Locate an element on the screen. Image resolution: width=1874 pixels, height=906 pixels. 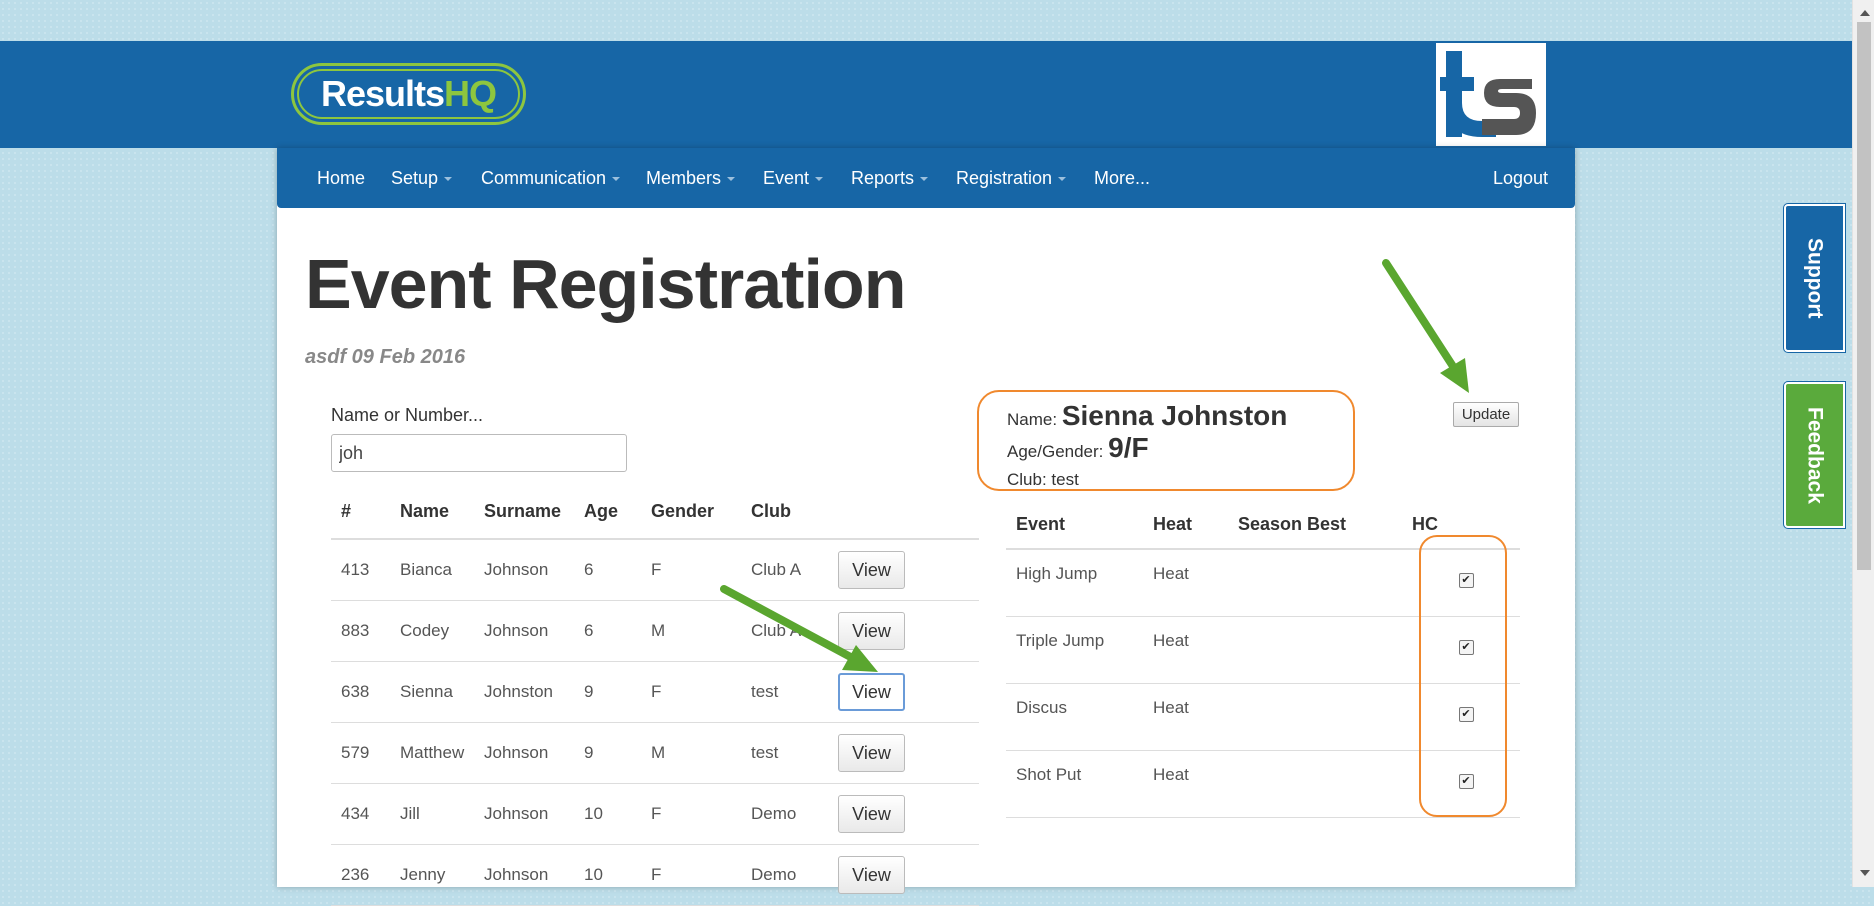
feedback-tab-label: Feedback is located at coordinates (1815, 455).